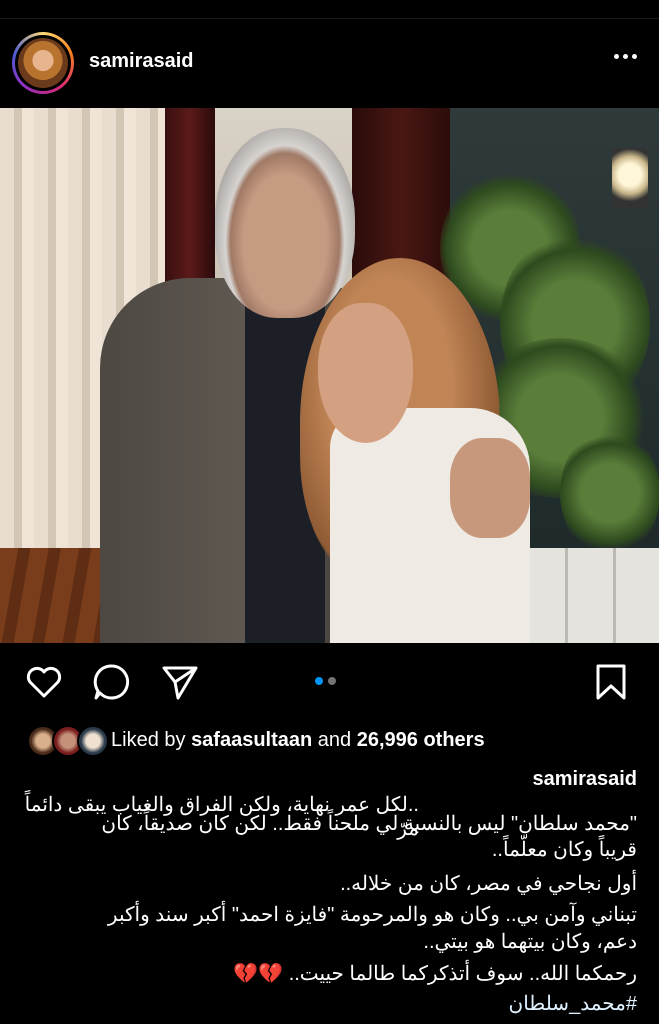 The height and width of the screenshot is (1024, 659). I want to click on avatar, so click(43, 63).